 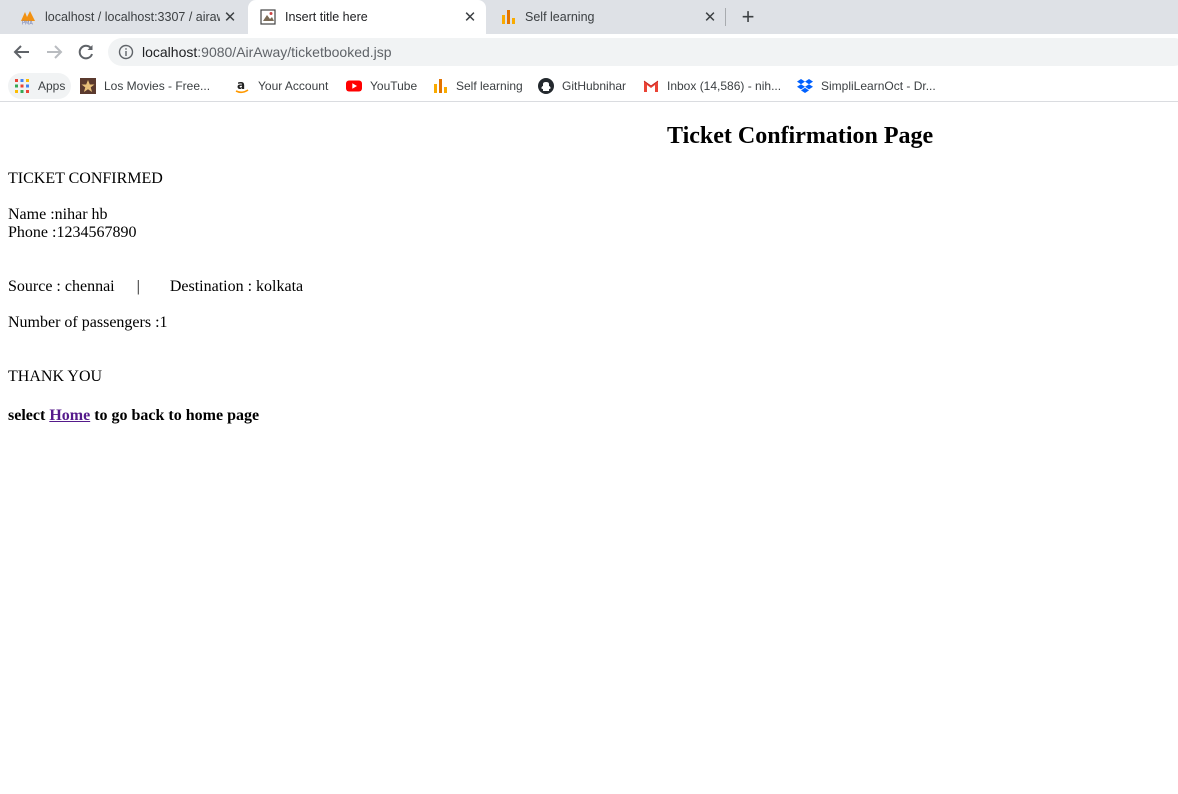 What do you see at coordinates (155, 287) in the screenshot?
I see `route-info: Source : chennai | Destination : kolkata` at bounding box center [155, 287].